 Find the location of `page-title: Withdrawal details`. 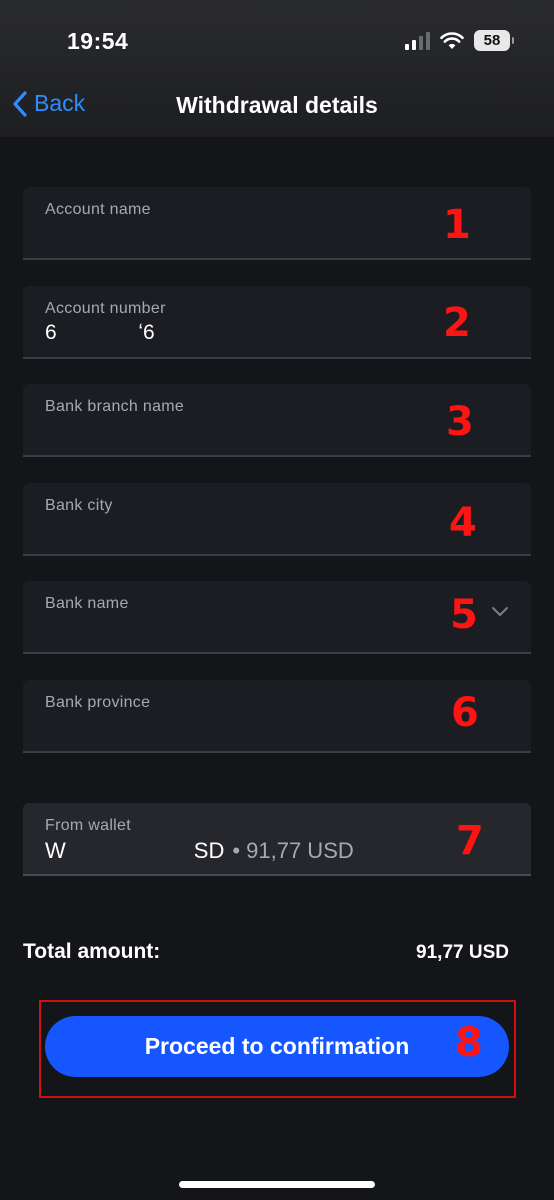

page-title: Withdrawal details is located at coordinates (277, 105).